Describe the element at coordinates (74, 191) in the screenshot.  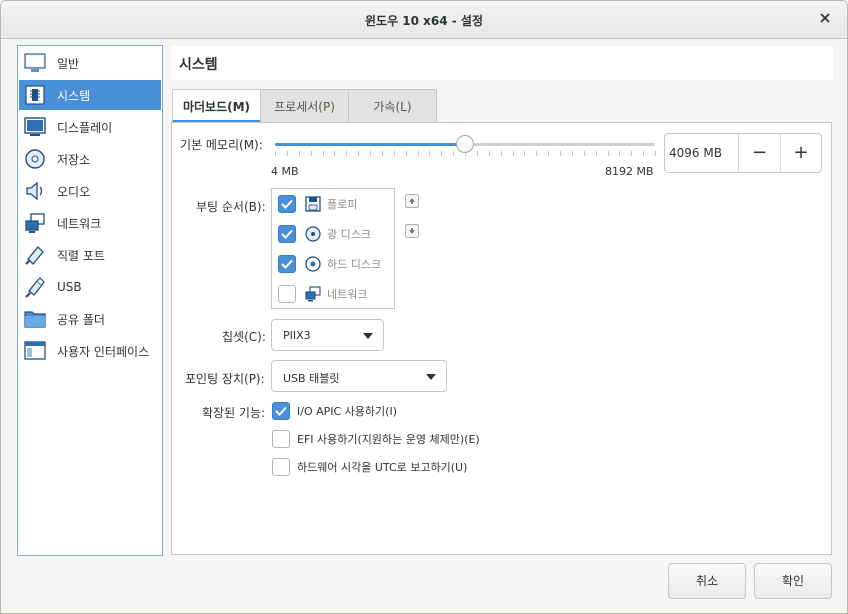
I see `sidebar-item-label: 오디오` at that location.